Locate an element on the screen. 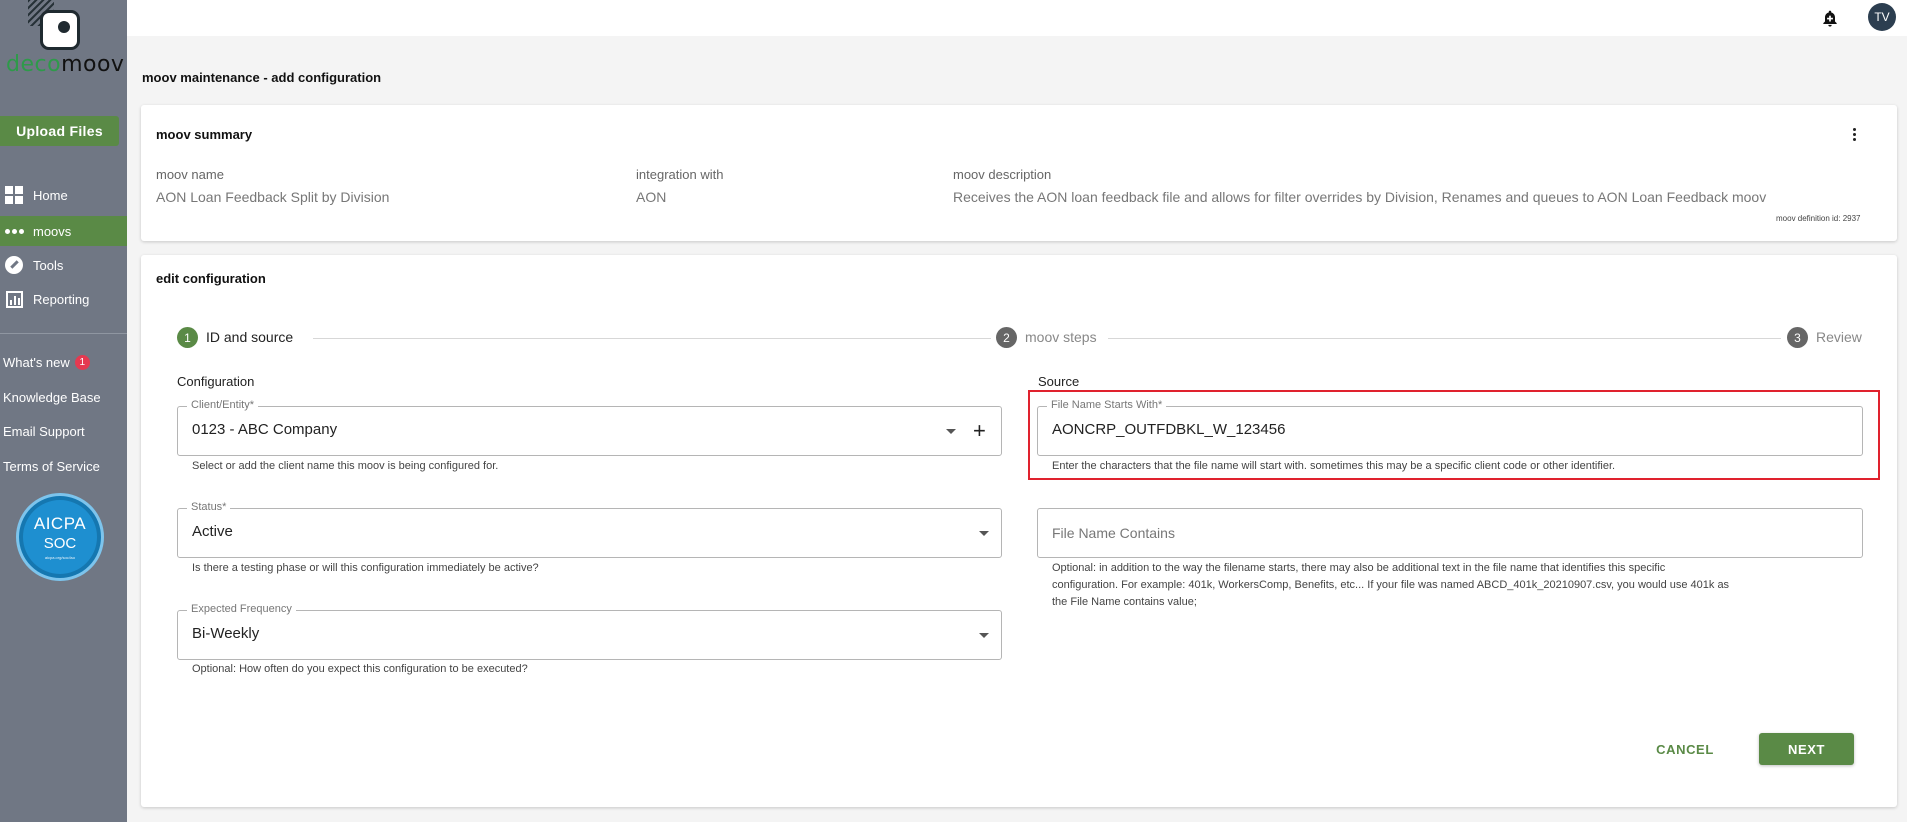 Image resolution: width=1907 pixels, height=822 pixels. step-2-circle: 2 is located at coordinates (1006, 337).